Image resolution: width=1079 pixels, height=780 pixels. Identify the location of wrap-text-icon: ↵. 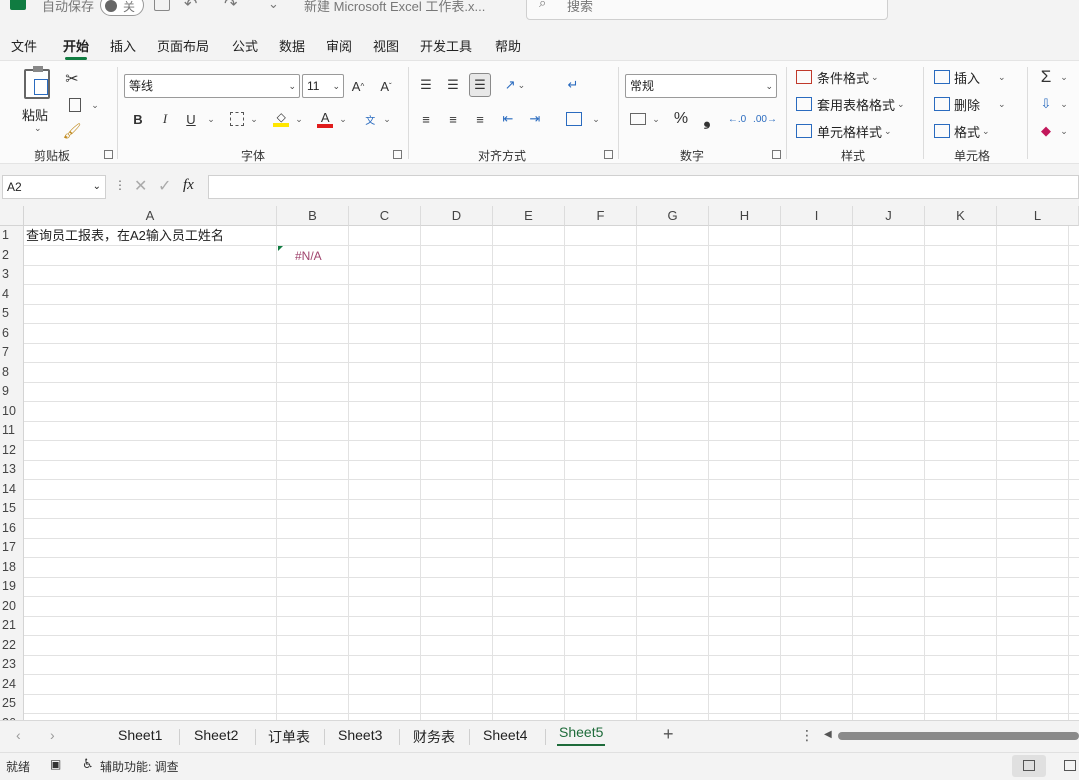
(573, 85).